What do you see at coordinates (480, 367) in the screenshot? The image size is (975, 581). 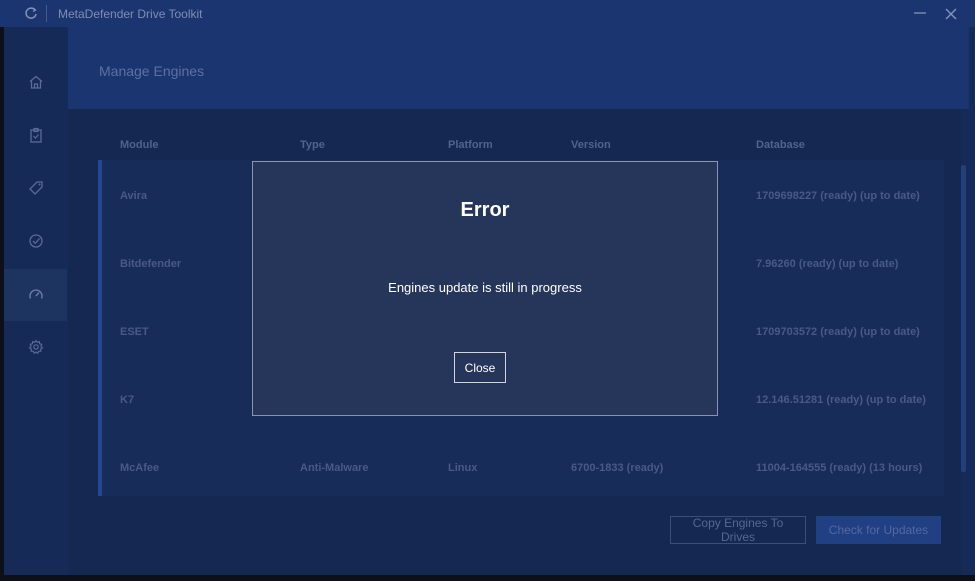 I see `dialog-close-button: Close` at bounding box center [480, 367].